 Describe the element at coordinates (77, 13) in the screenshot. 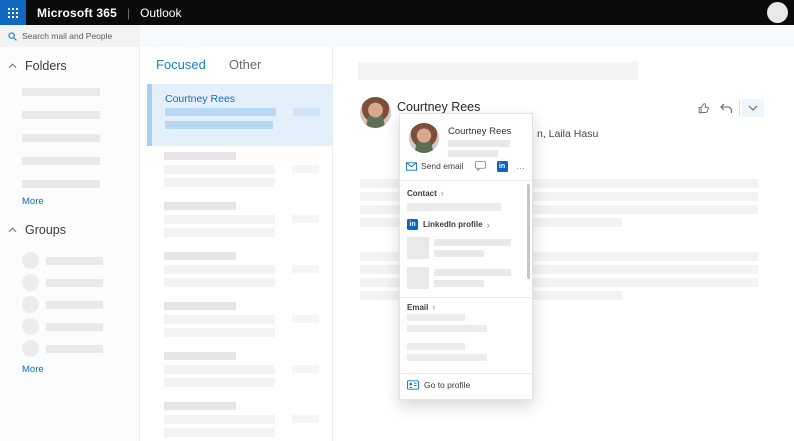

I see `brand-title: Microsoft 365` at that location.